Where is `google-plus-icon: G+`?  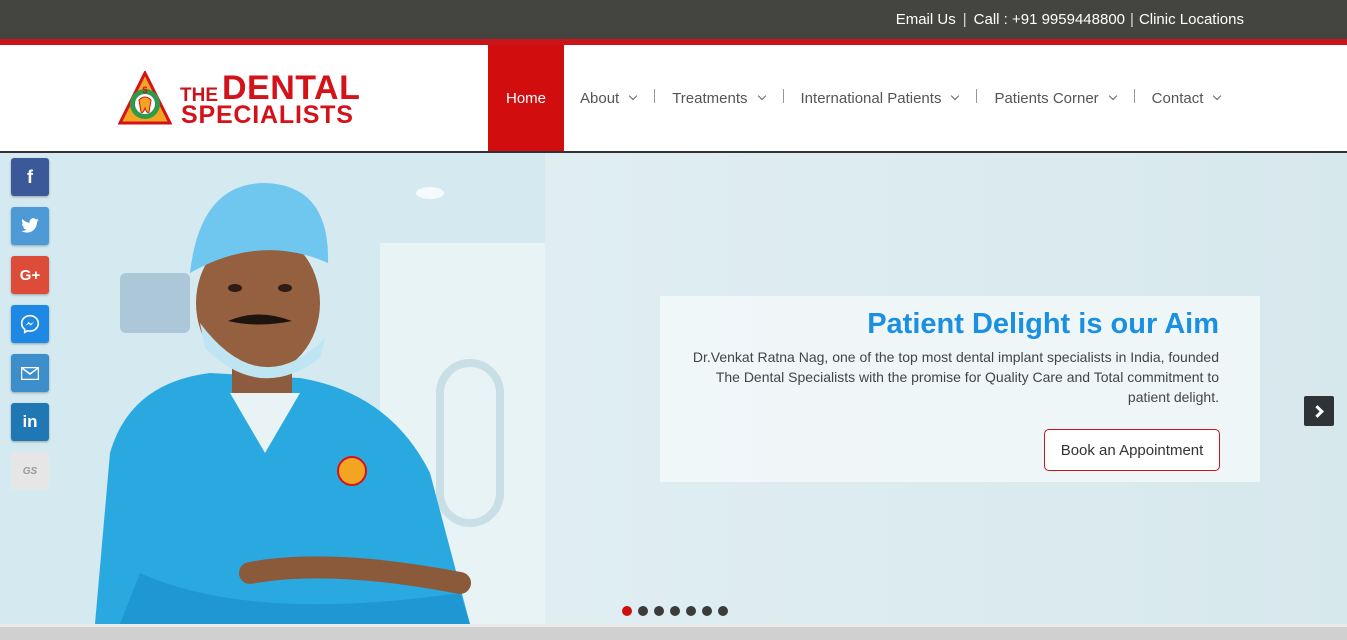
google-plus-icon: G+ is located at coordinates (30, 275).